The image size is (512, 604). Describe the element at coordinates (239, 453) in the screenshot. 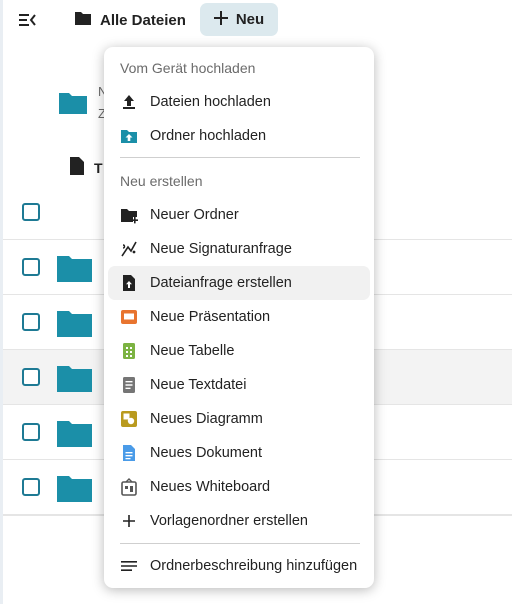

I see `new-document-item: Neues Dokument` at that location.